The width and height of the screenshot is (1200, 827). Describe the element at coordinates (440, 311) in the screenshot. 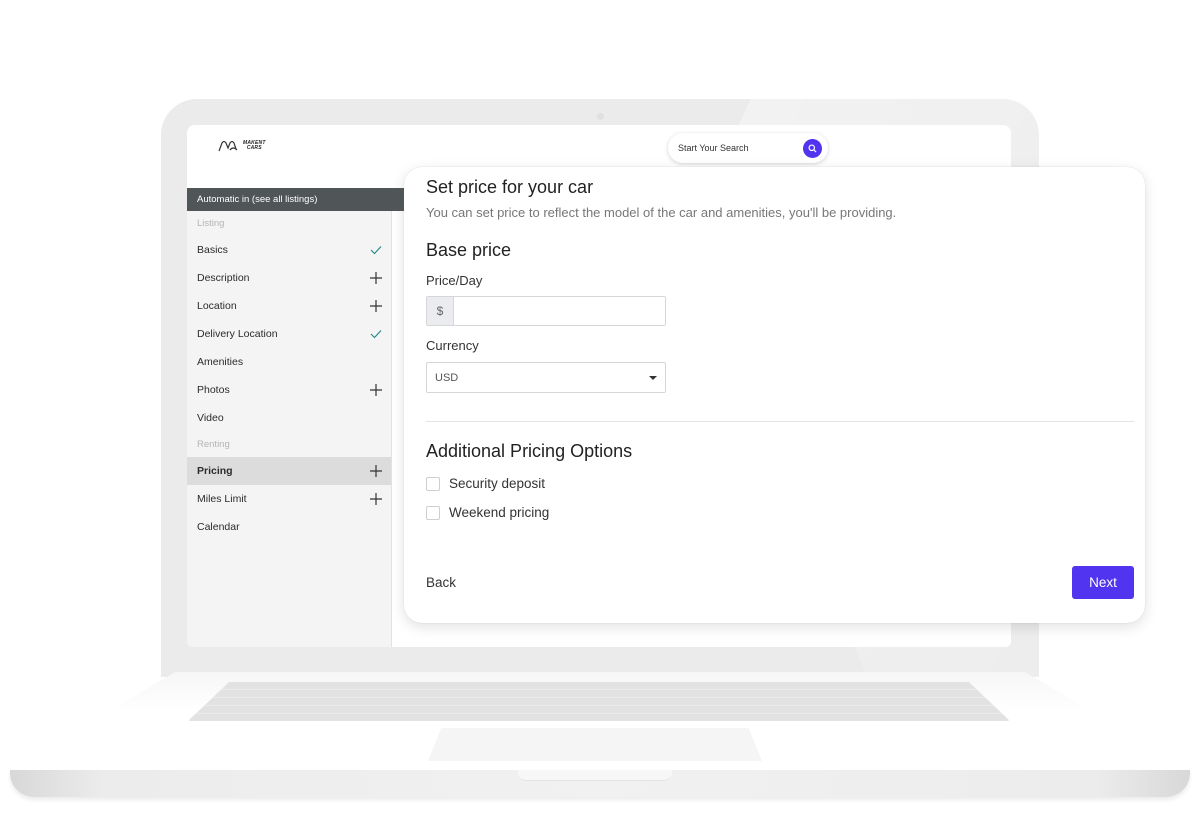

I see `currency-symbol: $` at that location.